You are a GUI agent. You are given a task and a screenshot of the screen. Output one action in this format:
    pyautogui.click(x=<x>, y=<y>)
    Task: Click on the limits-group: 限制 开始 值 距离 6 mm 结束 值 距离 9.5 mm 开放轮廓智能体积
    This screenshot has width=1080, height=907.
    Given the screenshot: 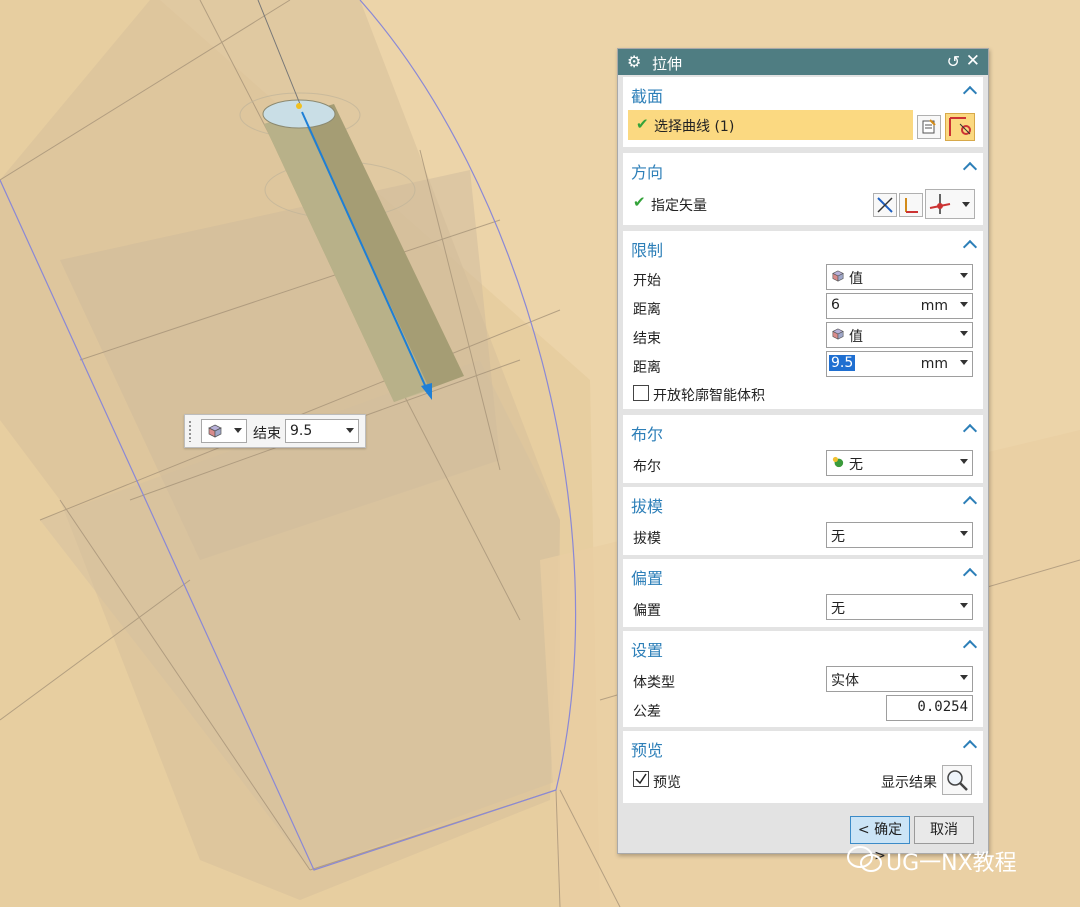 What is the action you would take?
    pyautogui.click(x=803, y=320)
    